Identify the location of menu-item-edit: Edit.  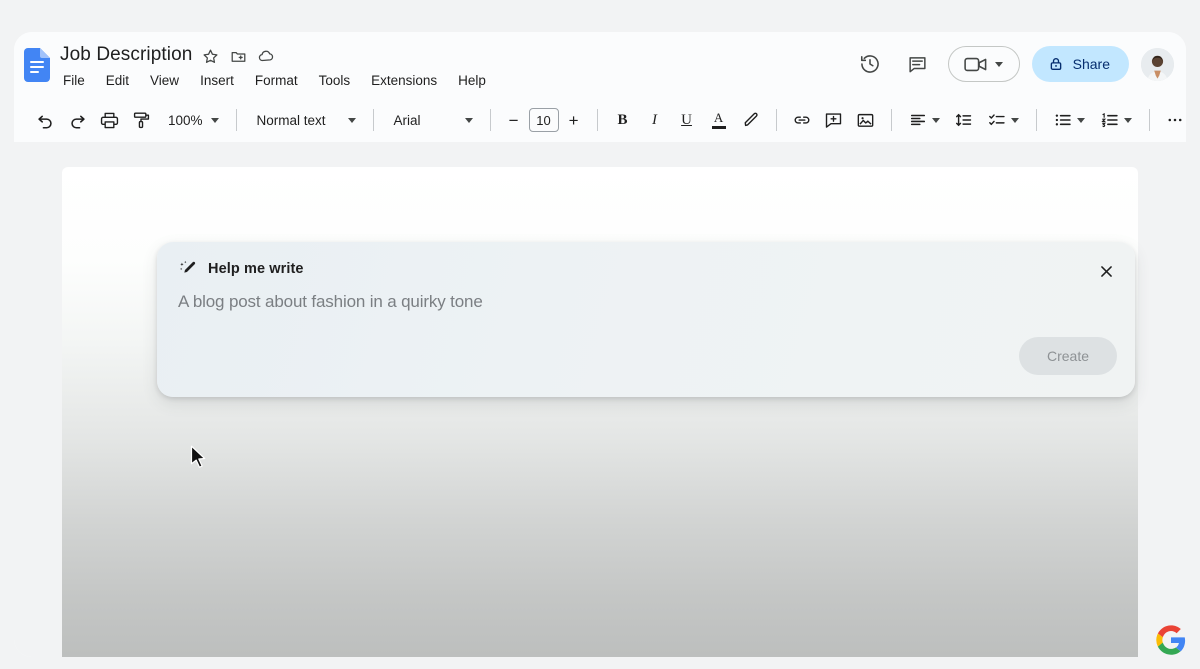
(117, 81).